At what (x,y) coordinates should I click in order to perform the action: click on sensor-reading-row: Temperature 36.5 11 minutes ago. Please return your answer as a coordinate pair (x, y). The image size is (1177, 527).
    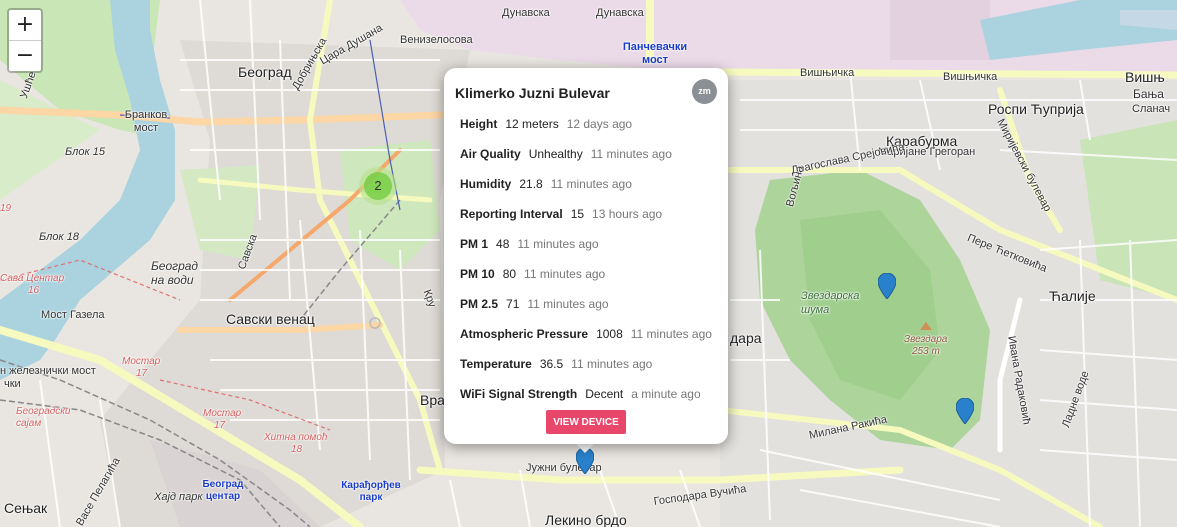
    Looking at the image, I should click on (586, 367).